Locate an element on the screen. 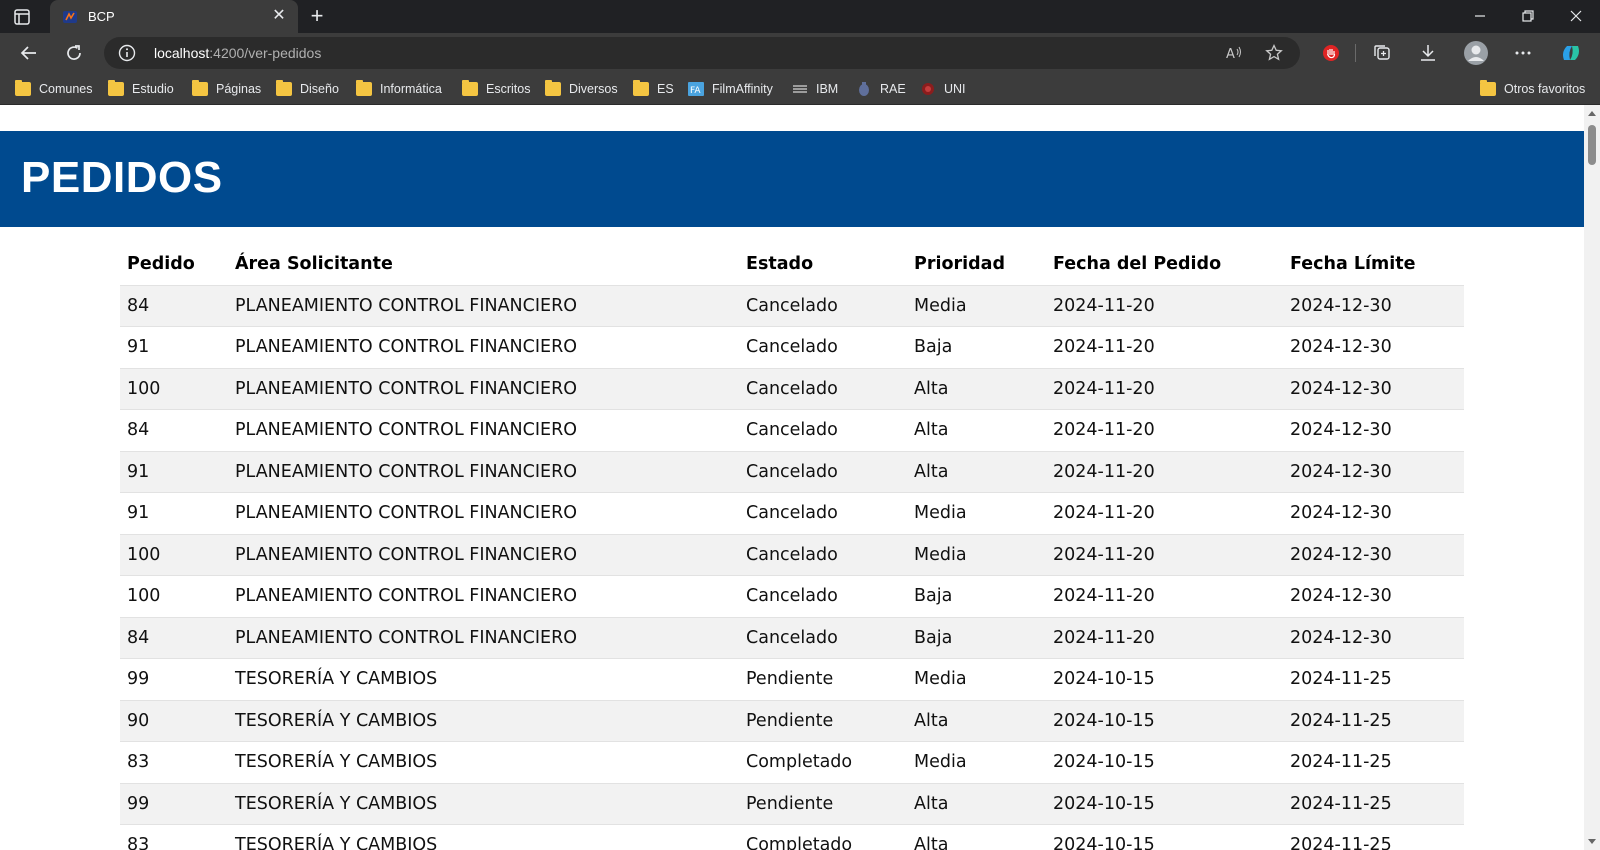 This screenshot has width=1600, height=850. tab-actions-icon is located at coordinates (25, 17).